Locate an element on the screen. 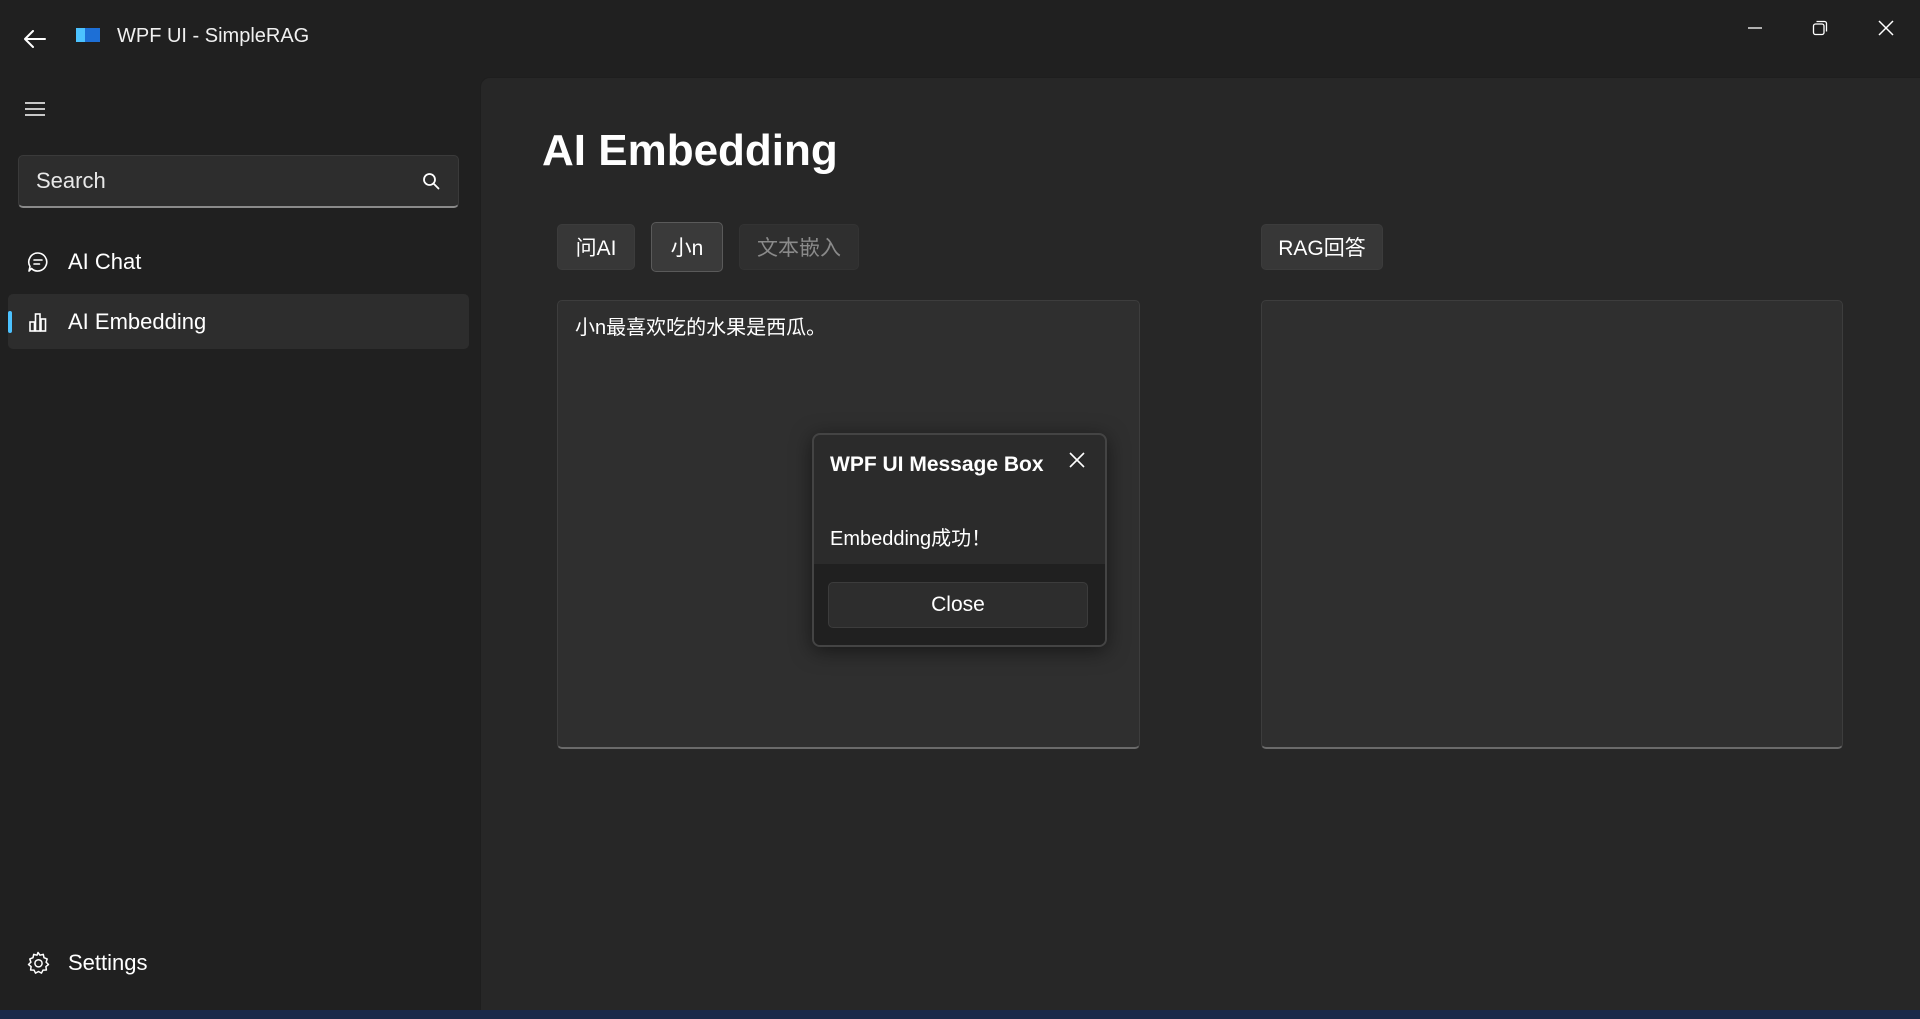  back-button is located at coordinates (35, 39).